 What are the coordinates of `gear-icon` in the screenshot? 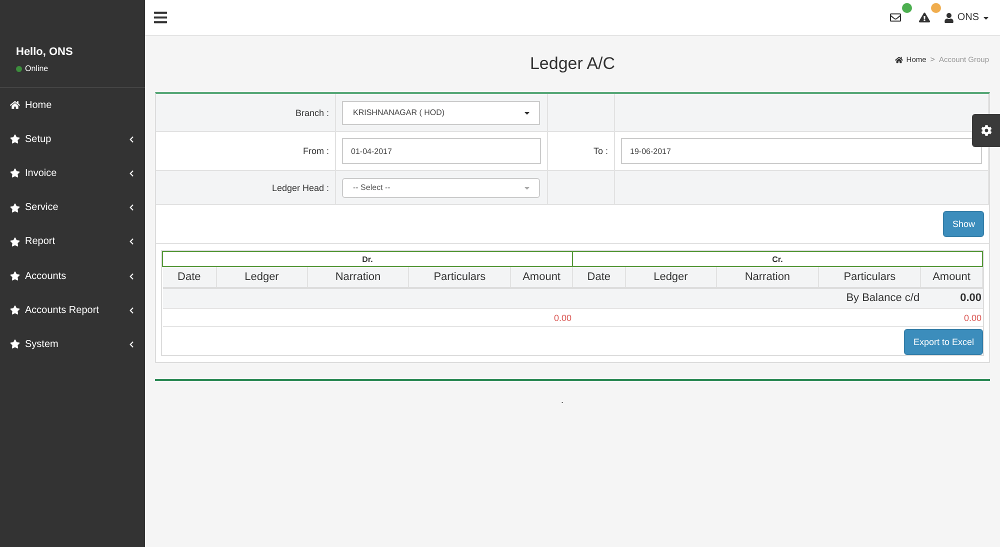 It's located at (986, 130).